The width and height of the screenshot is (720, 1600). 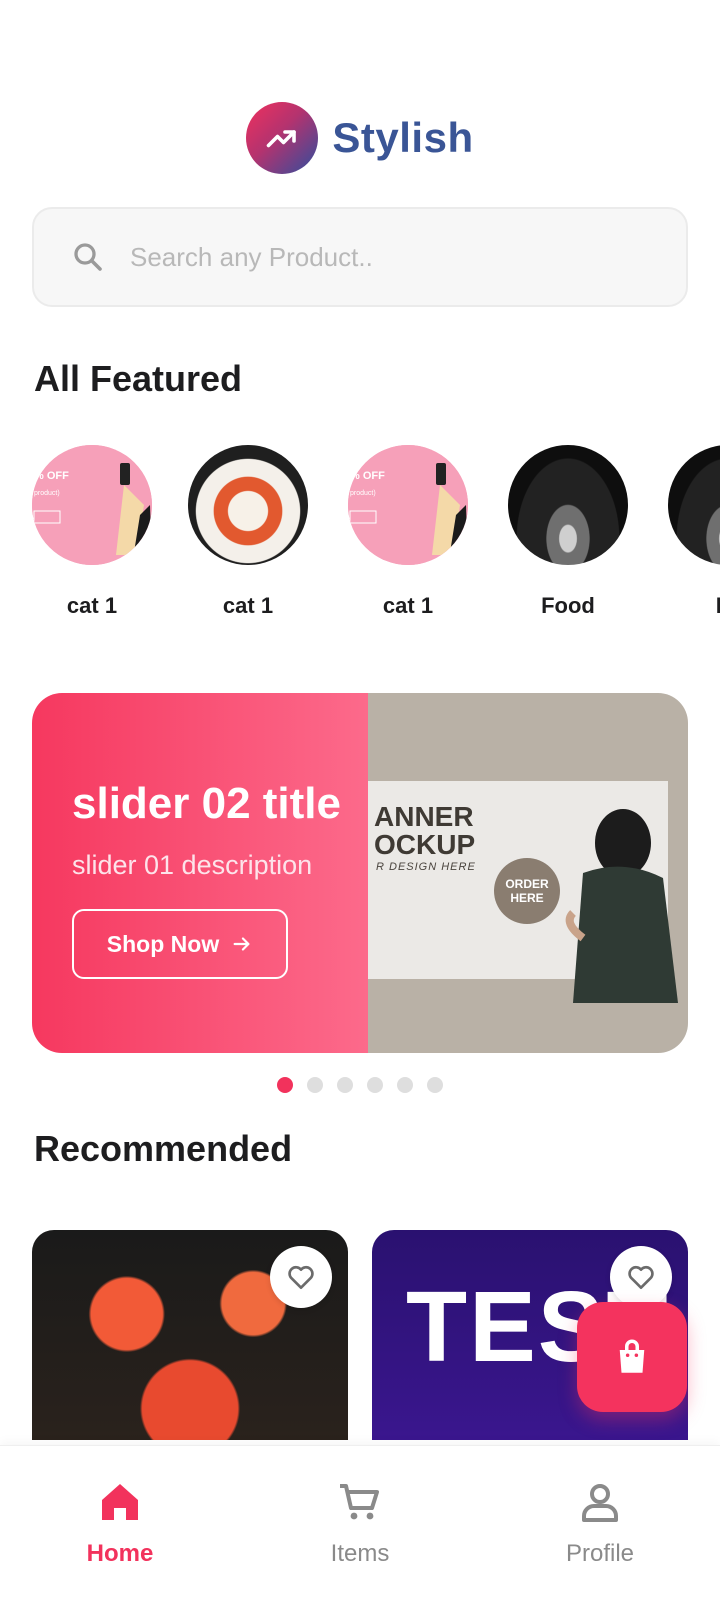 I want to click on recommended-section-title: Recommended, so click(x=163, y=1148).